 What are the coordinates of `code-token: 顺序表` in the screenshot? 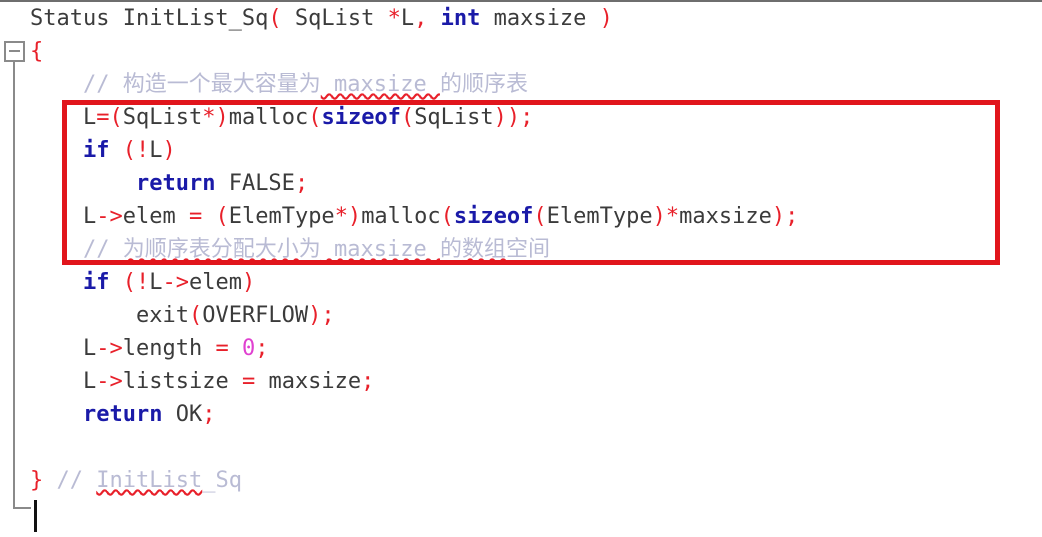 It's located at (177, 249).